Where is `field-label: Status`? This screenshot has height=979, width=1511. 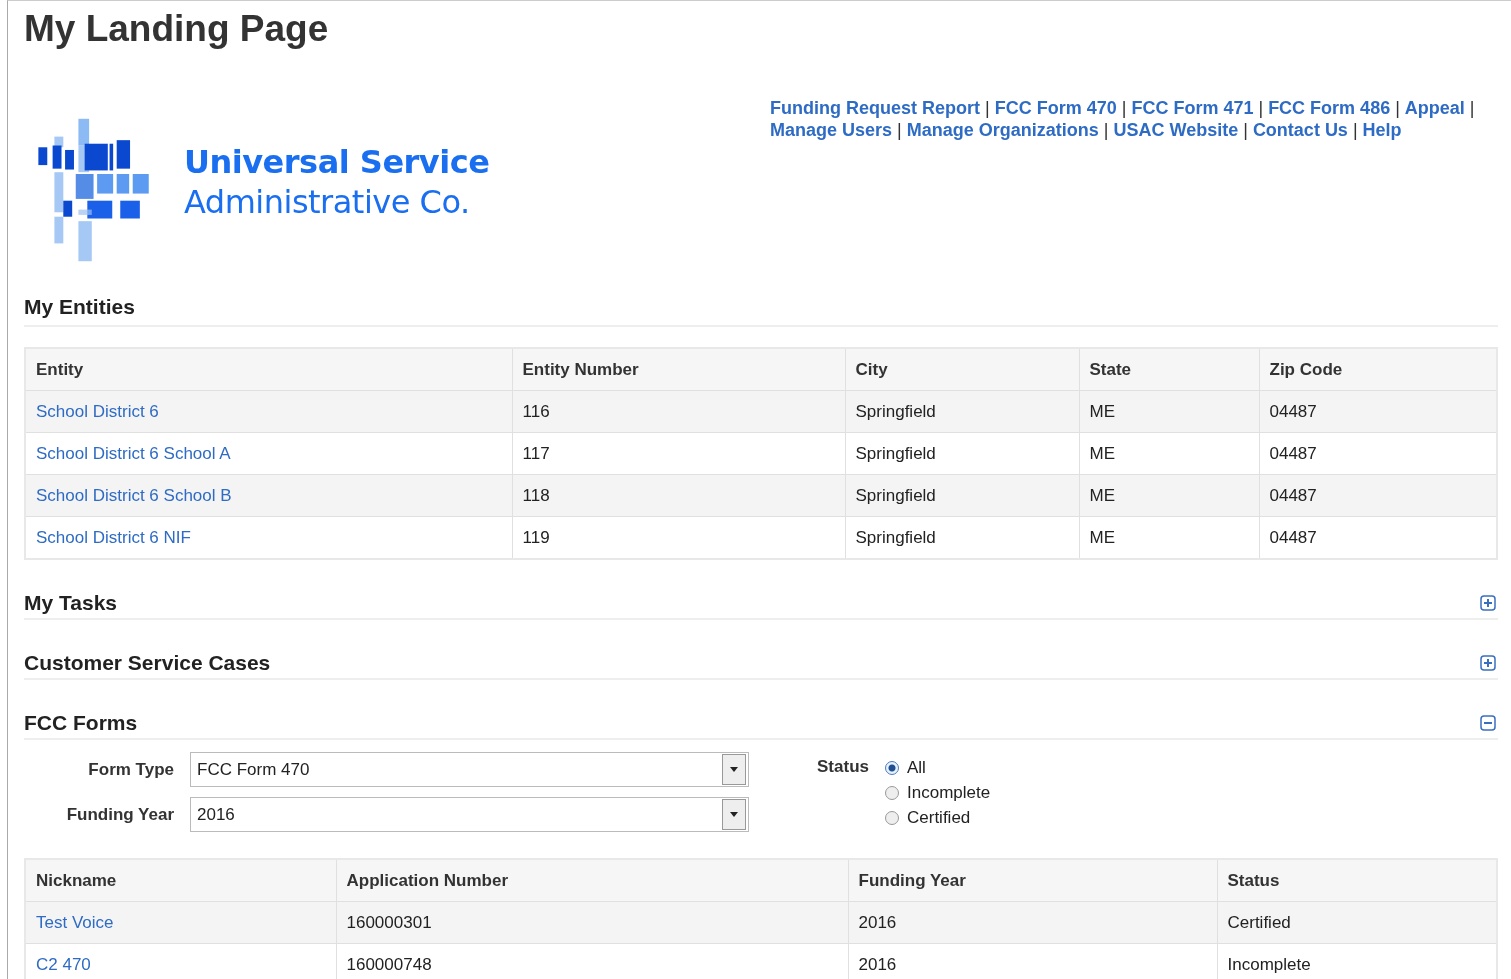
field-label: Status is located at coordinates (842, 767).